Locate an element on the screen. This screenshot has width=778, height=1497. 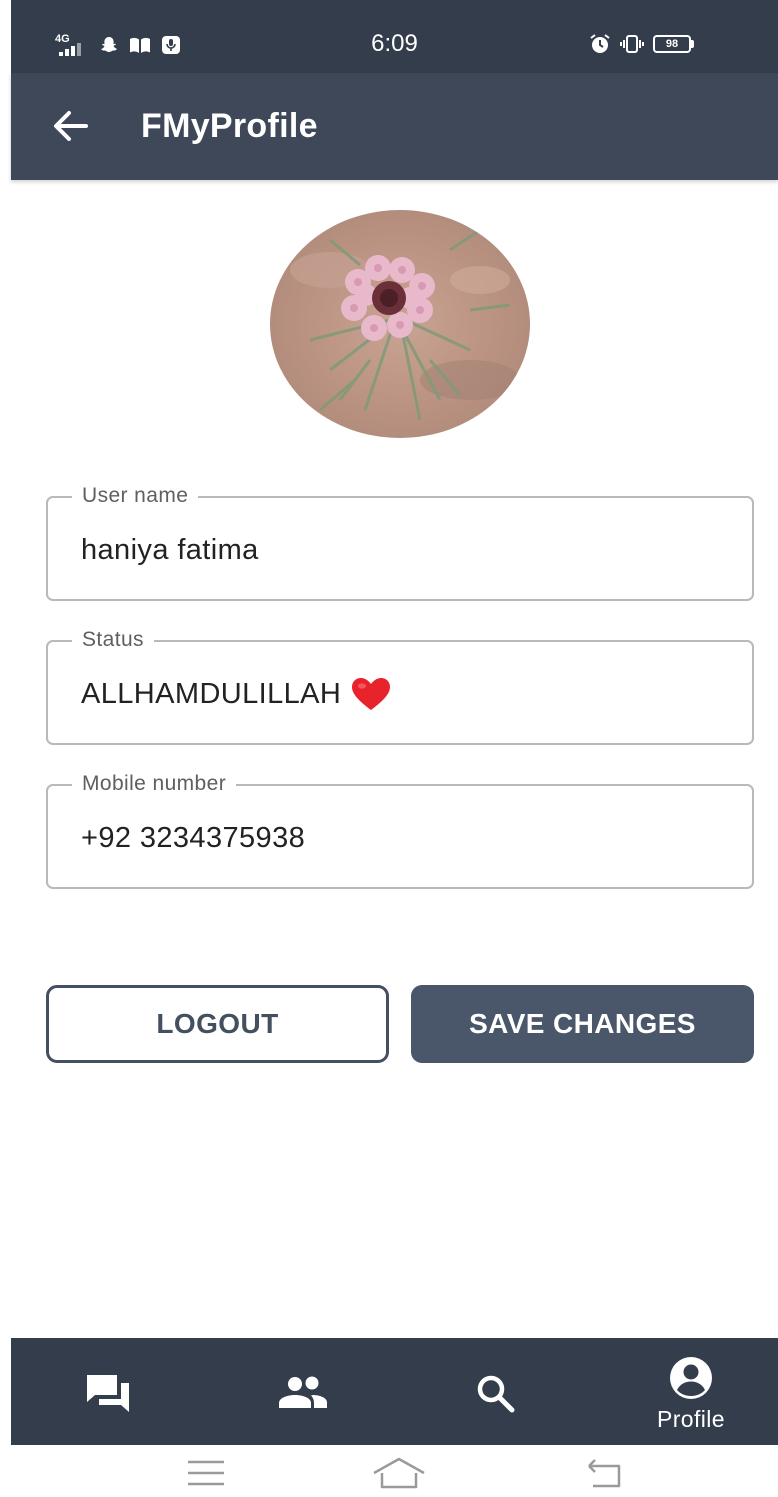
save-changes-button: SAVE CHANGES is located at coordinates (582, 1024).